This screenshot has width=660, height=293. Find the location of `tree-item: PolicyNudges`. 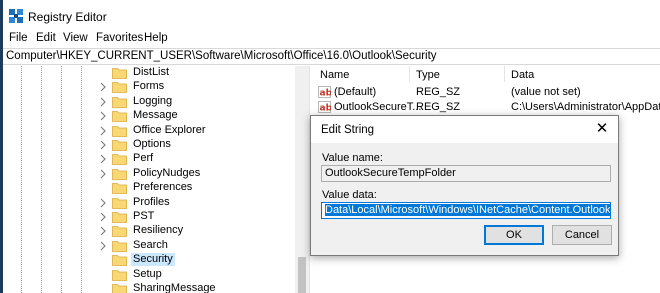

tree-item: PolicyNudges is located at coordinates (200, 174).